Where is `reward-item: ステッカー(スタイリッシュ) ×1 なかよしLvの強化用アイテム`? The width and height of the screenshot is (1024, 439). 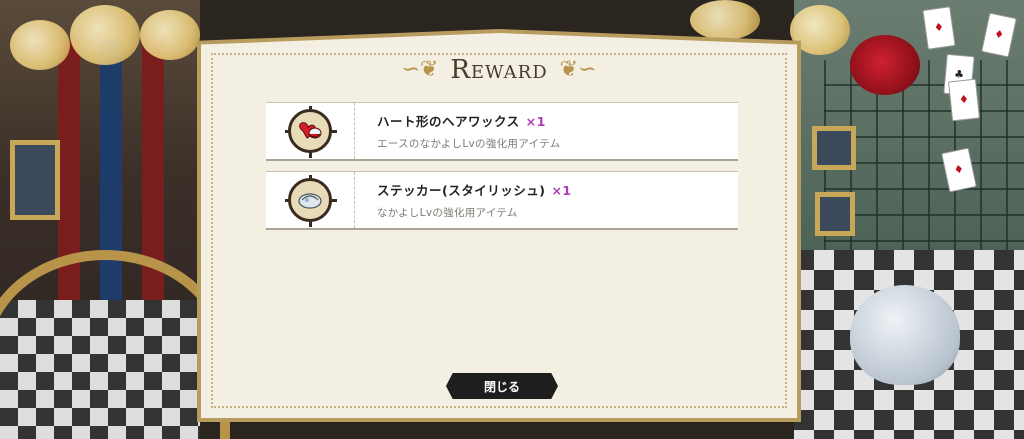
reward-item: ステッカー(スタイリッシュ) ×1 なかよしLvの強化用アイテム is located at coordinates (502, 200).